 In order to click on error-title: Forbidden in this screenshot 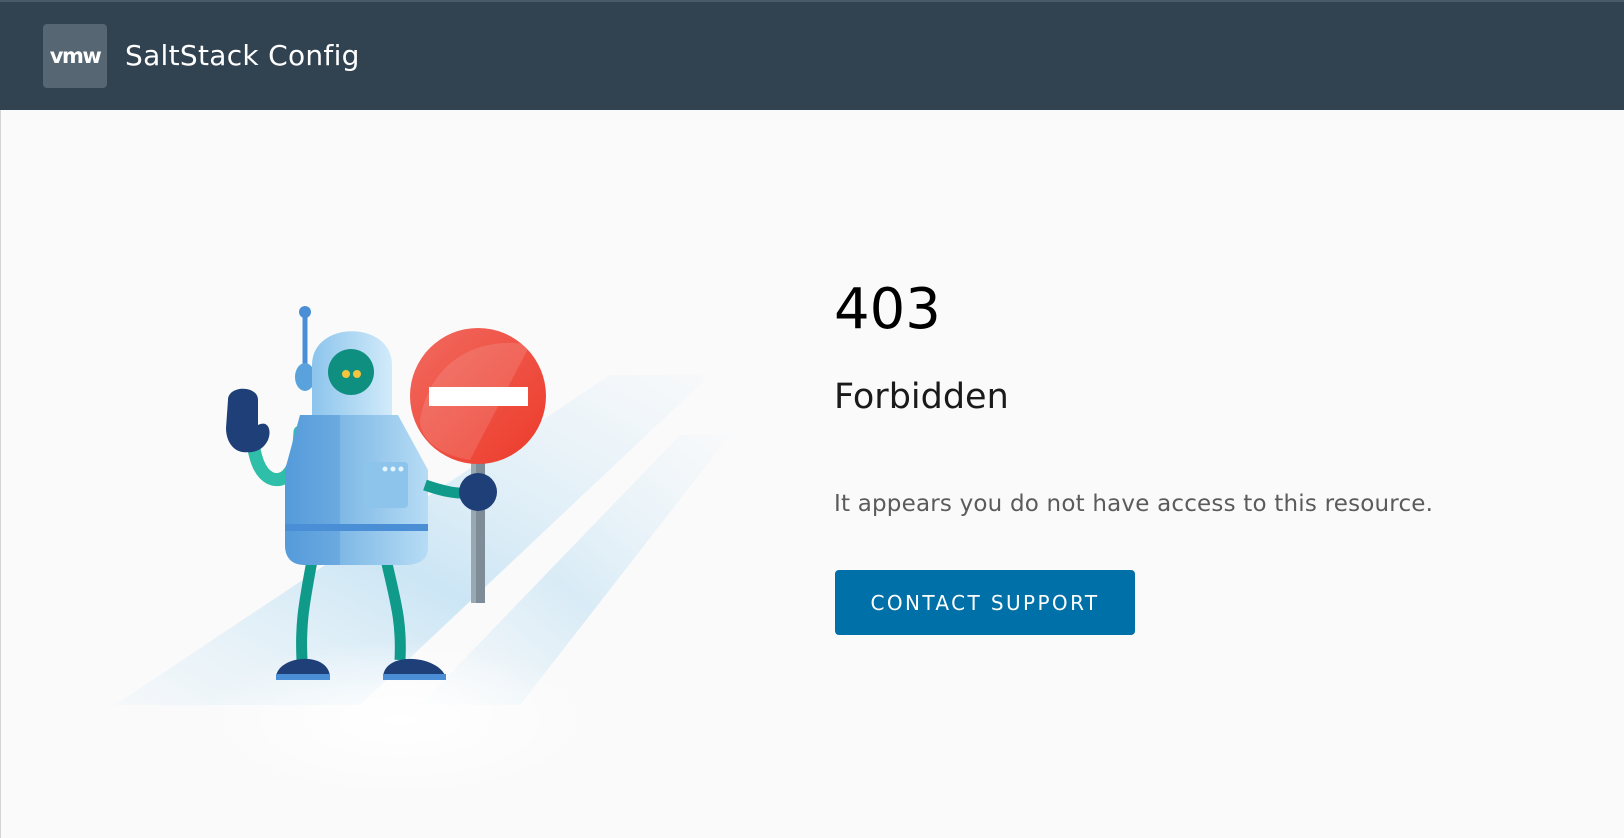, I will do `click(921, 397)`.